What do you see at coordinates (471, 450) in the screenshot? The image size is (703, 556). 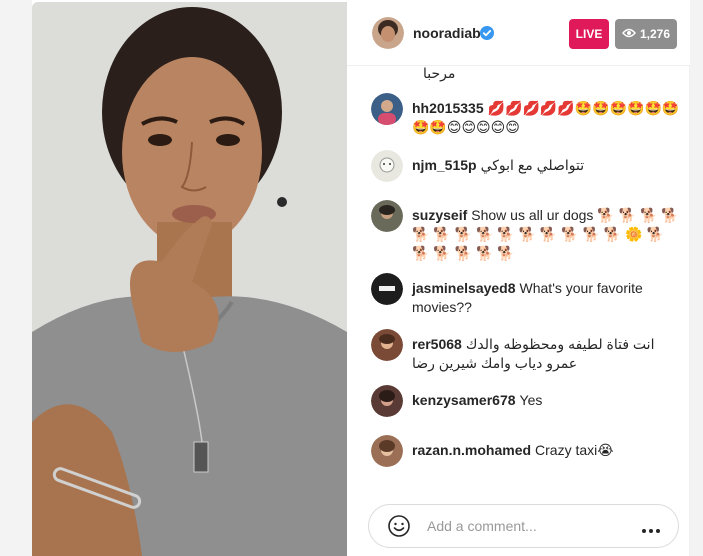 I see `comment-username: razan.n.mohamed` at bounding box center [471, 450].